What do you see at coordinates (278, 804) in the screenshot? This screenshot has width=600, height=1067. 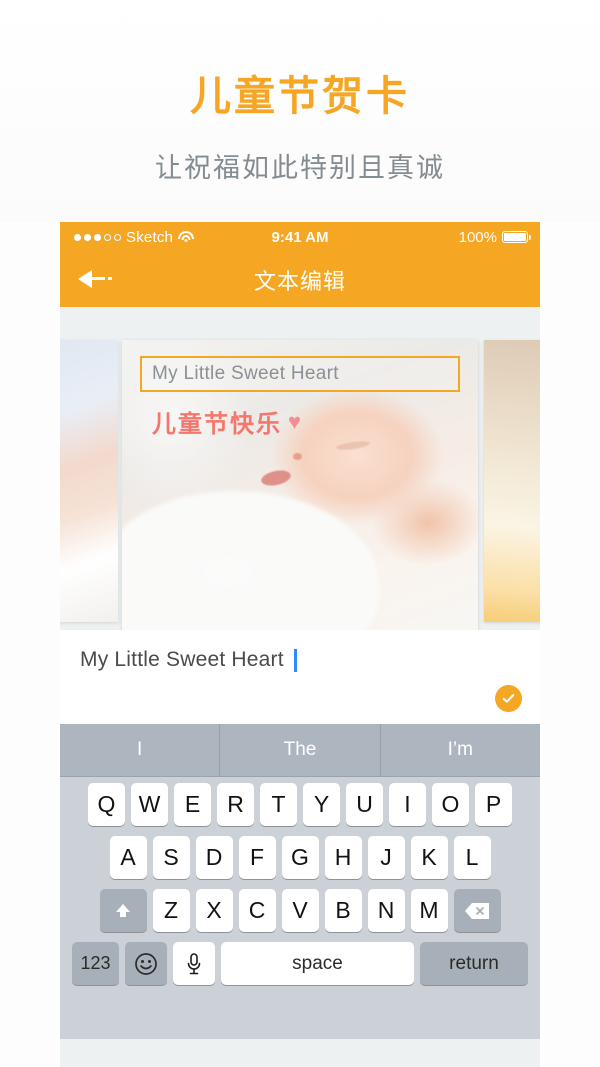 I see `key-t: T` at bounding box center [278, 804].